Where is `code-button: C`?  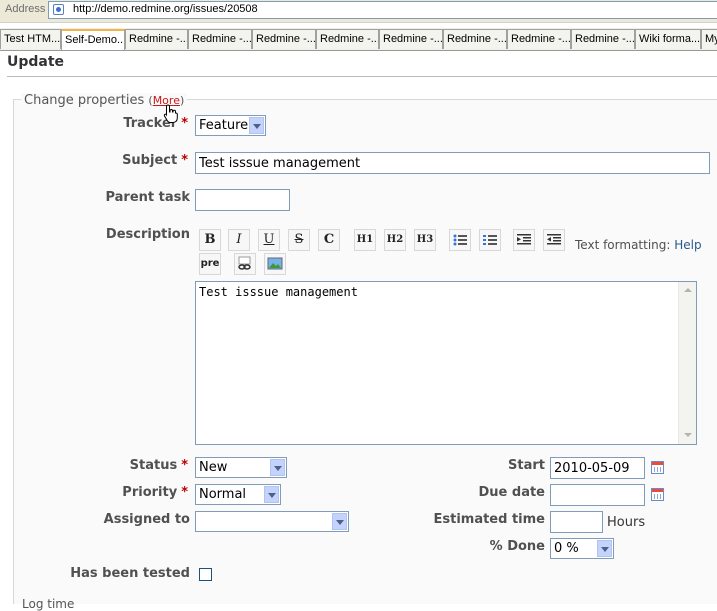
code-button: C is located at coordinates (329, 240).